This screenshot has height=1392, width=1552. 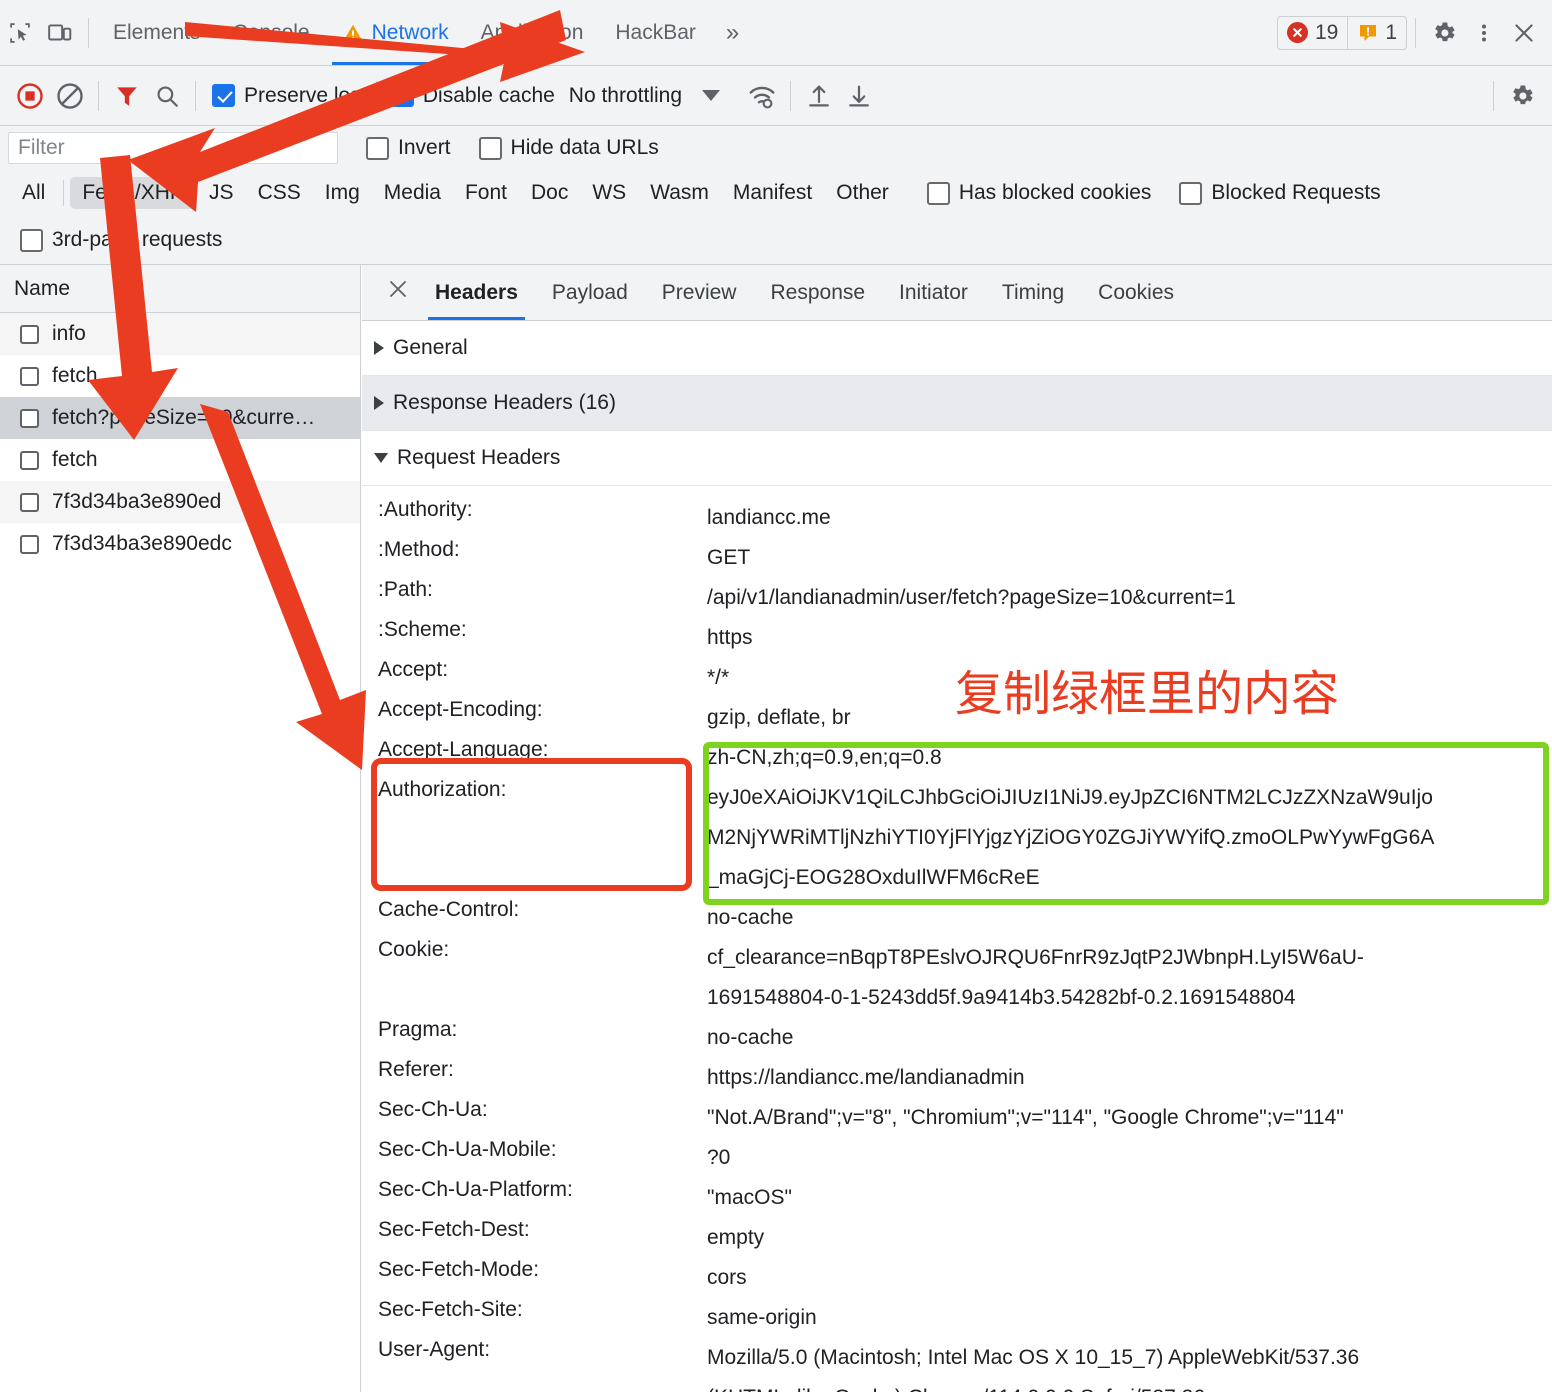 What do you see at coordinates (1129, 1318) in the screenshot?
I see `header-value: same-origin` at bounding box center [1129, 1318].